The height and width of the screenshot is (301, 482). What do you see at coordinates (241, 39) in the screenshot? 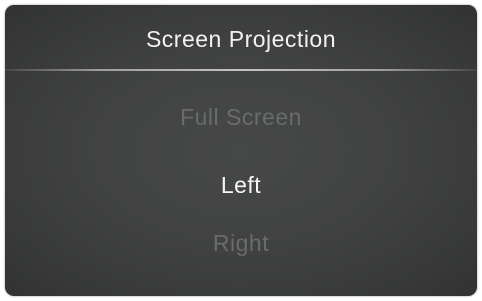
I see `dialog-title: Screen Projection` at bounding box center [241, 39].